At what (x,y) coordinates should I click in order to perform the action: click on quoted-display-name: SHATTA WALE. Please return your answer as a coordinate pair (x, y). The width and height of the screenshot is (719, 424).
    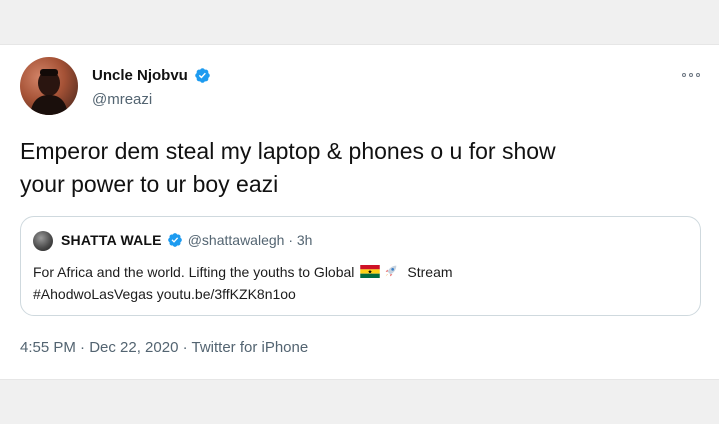
    Looking at the image, I should click on (111, 240).